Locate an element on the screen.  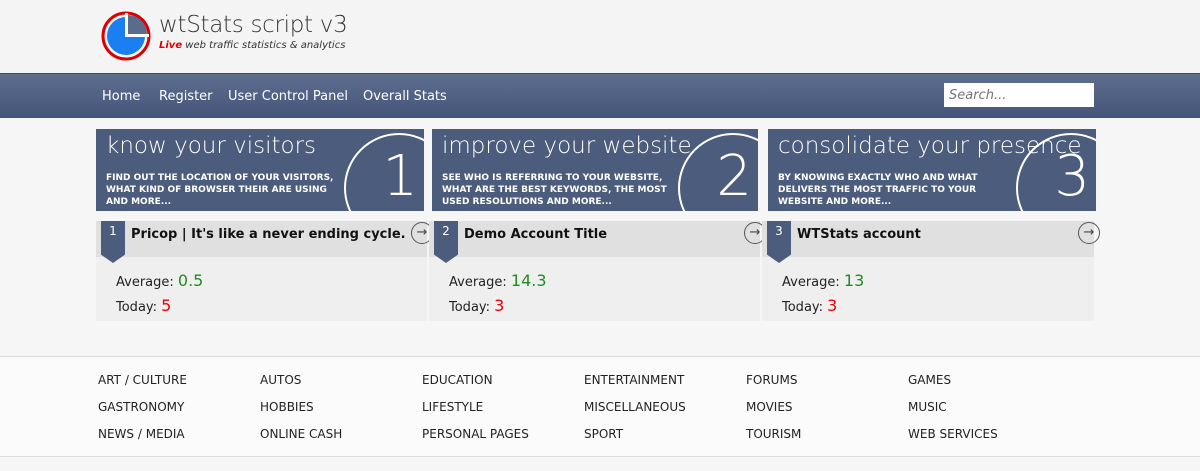
banner-number: 2 is located at coordinates (734, 176).